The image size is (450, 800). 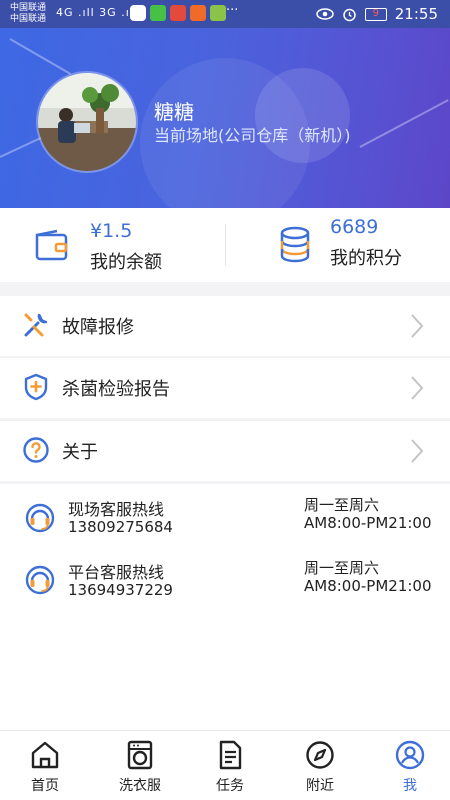 What do you see at coordinates (120, 527) in the screenshot?
I see `hotline-phone: 13809275684` at bounding box center [120, 527].